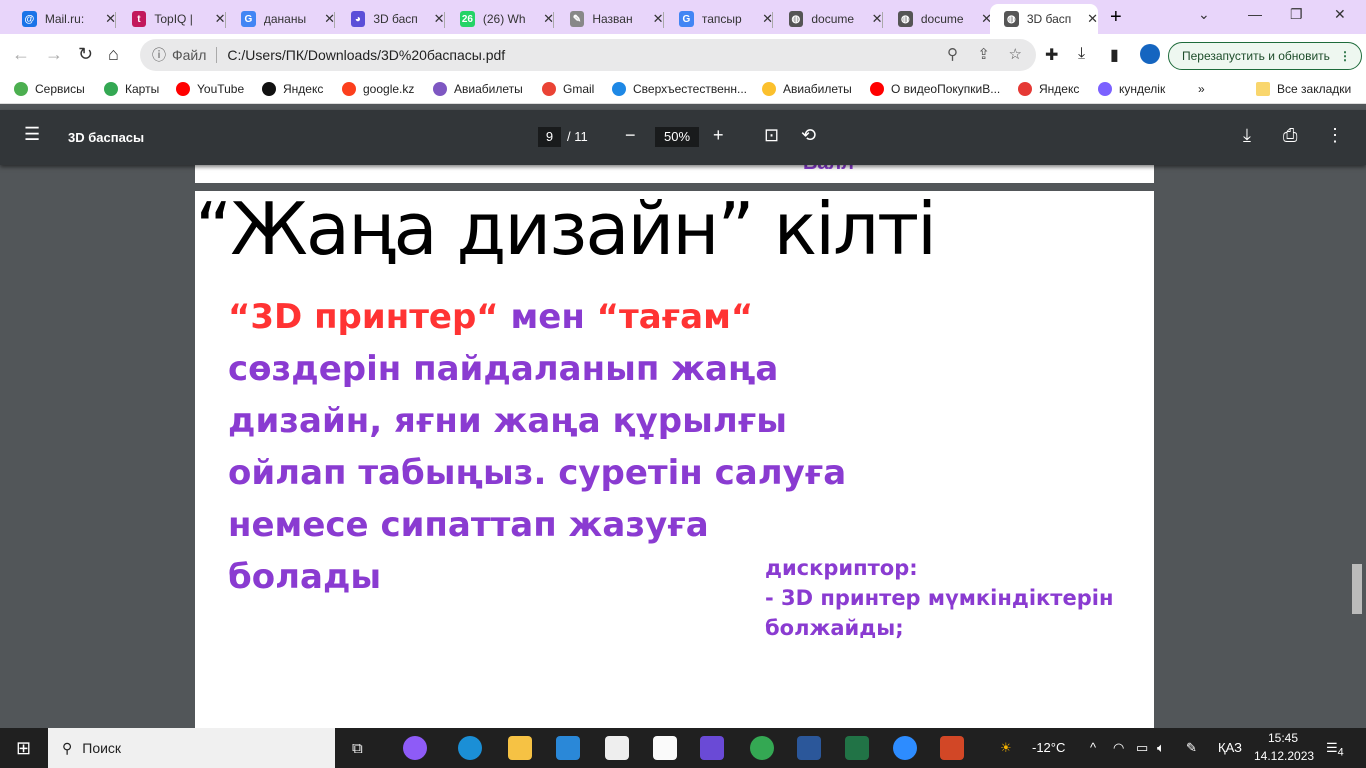  Describe the element at coordinates (210, 89) in the screenshot. I see `bookmark-item: YouTube` at that location.